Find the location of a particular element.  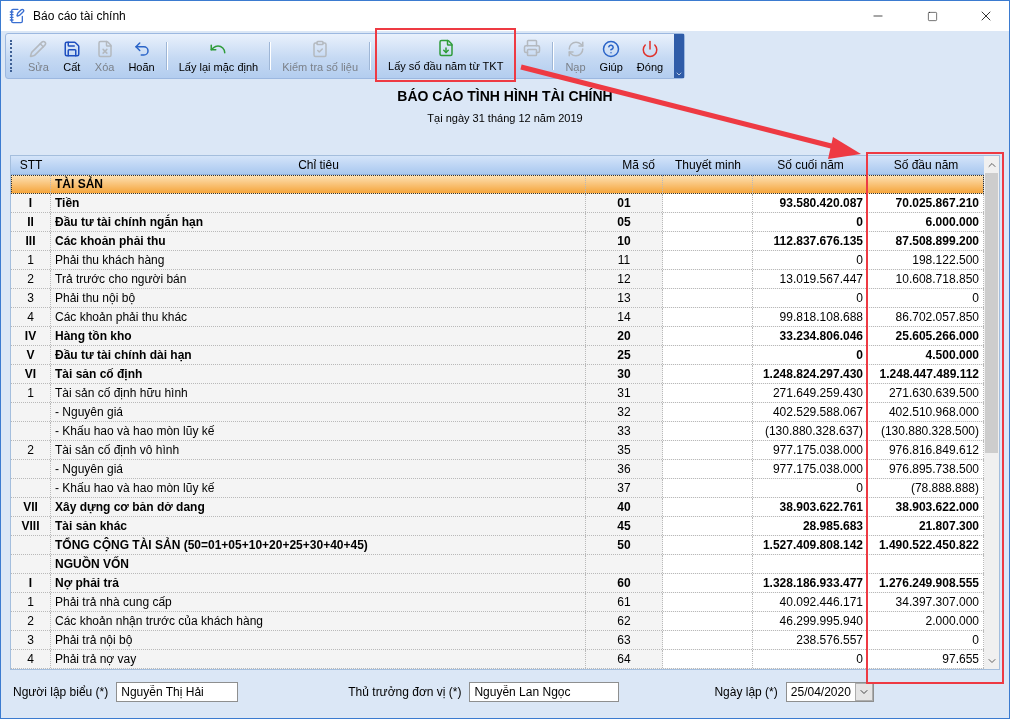

field-label: Thủ trưởng đơn vị (*) is located at coordinates (405, 692).